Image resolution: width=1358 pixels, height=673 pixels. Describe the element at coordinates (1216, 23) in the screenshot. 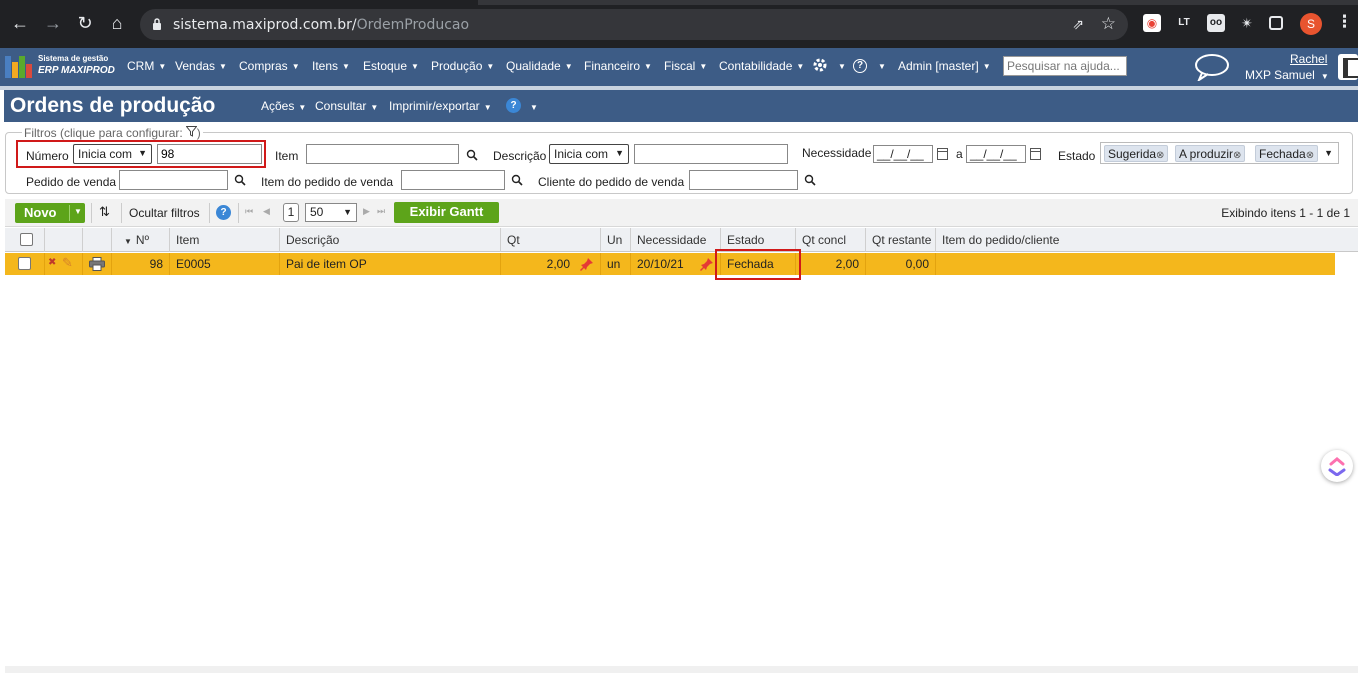

I see `extension-icon: oo` at that location.